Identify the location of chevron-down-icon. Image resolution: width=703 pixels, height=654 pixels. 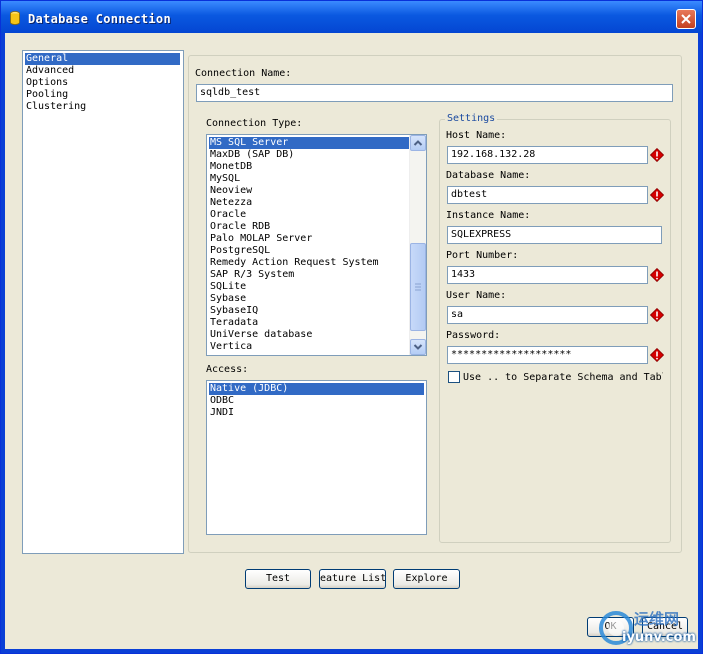
(418, 347).